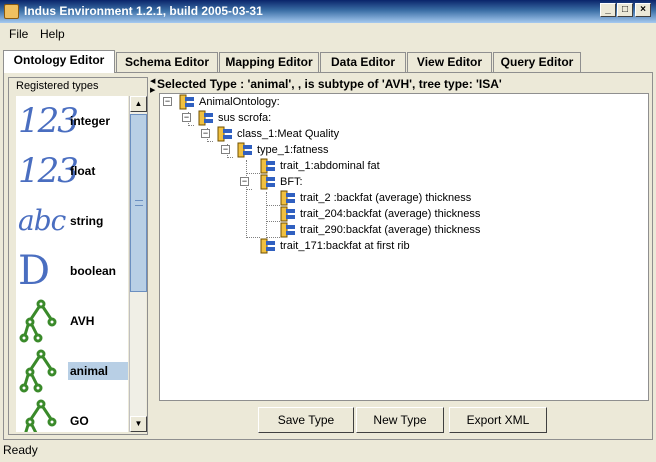  What do you see at coordinates (291, 182) in the screenshot?
I see `tree-node-label: BFT:` at bounding box center [291, 182].